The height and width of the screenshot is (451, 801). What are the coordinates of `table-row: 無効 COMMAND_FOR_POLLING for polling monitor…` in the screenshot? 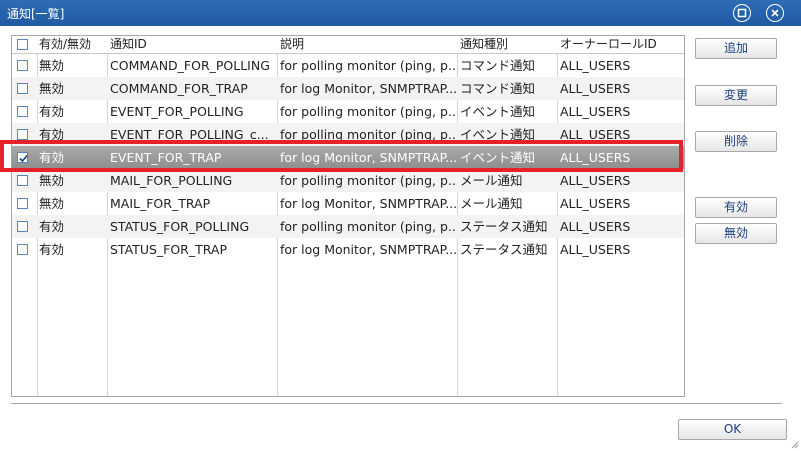 It's located at (348, 65).